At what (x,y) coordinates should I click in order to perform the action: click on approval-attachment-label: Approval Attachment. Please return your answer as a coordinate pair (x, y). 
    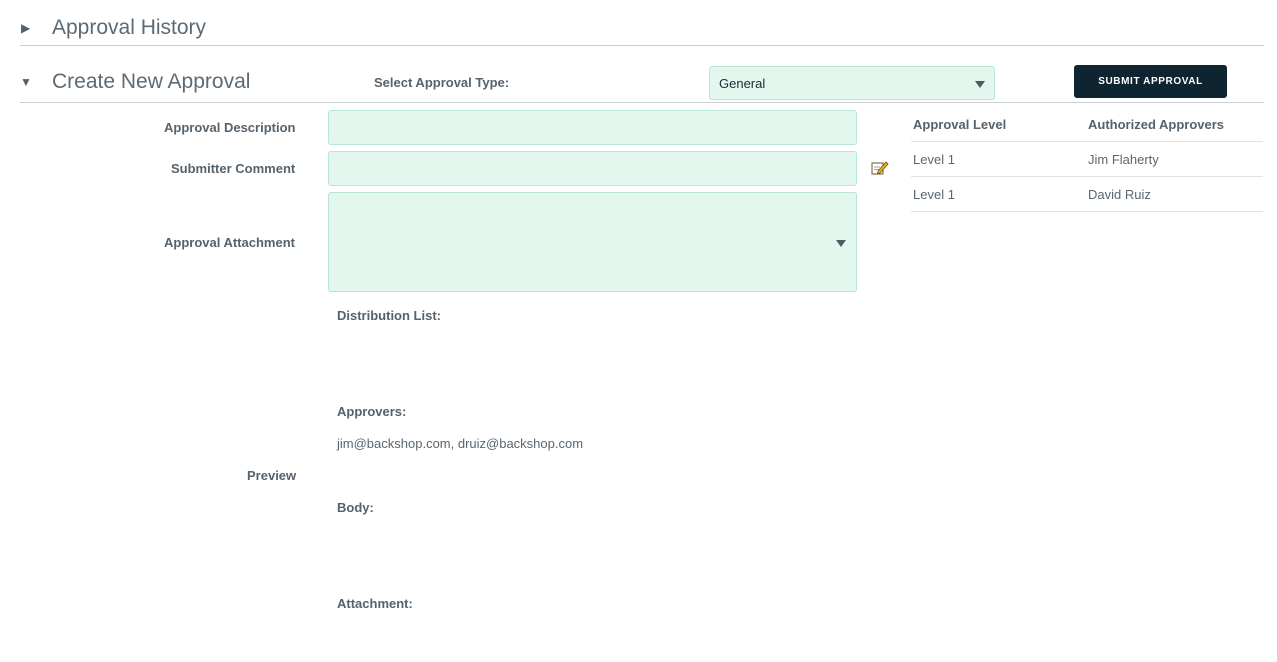
    Looking at the image, I should click on (229, 242).